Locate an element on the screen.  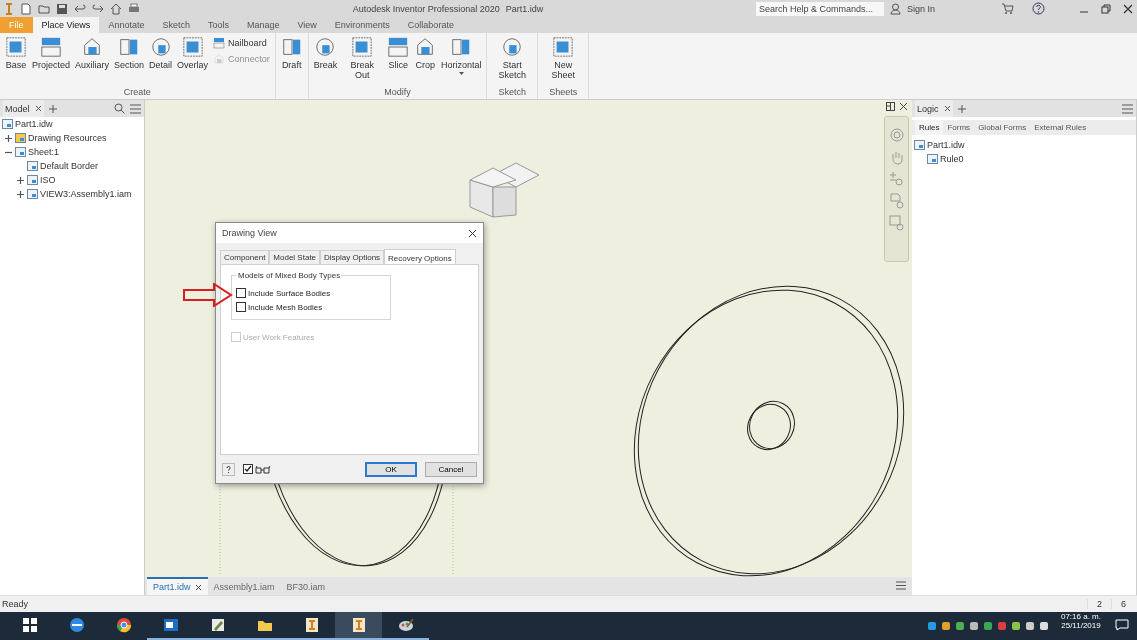
ribbon-tab: Collaborate is located at coordinates (430, 25).